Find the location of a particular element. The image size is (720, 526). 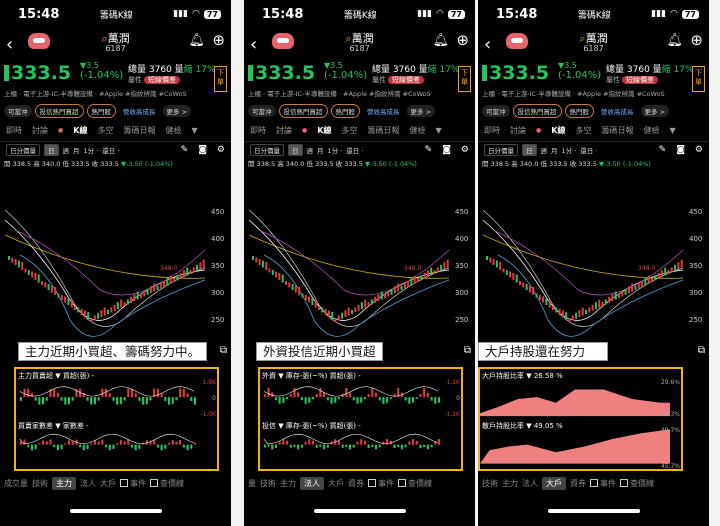

indicator-tab-1: 主力 is located at coordinates (510, 483).